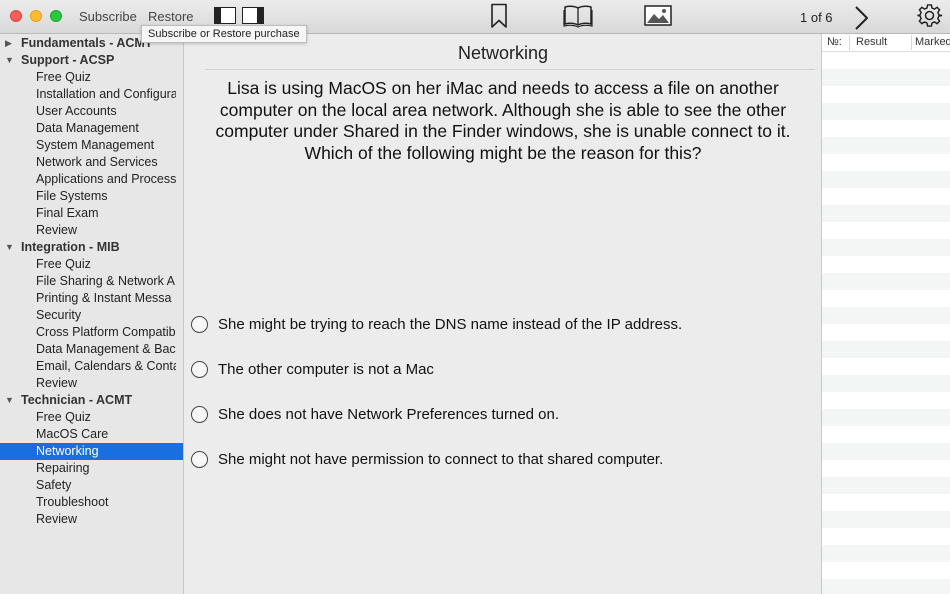 The image size is (950, 594). What do you see at coordinates (253, 15) in the screenshot?
I see `toggle-results-button` at bounding box center [253, 15].